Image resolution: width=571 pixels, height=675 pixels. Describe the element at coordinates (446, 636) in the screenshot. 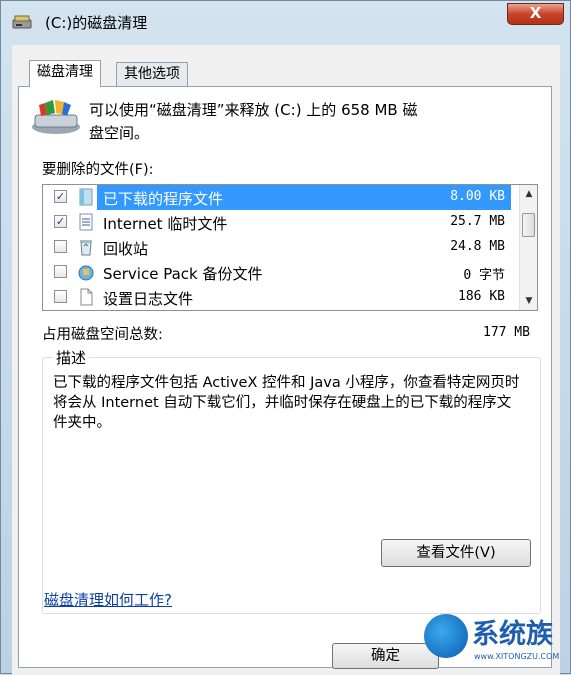

I see `windows-logo-icon` at that location.